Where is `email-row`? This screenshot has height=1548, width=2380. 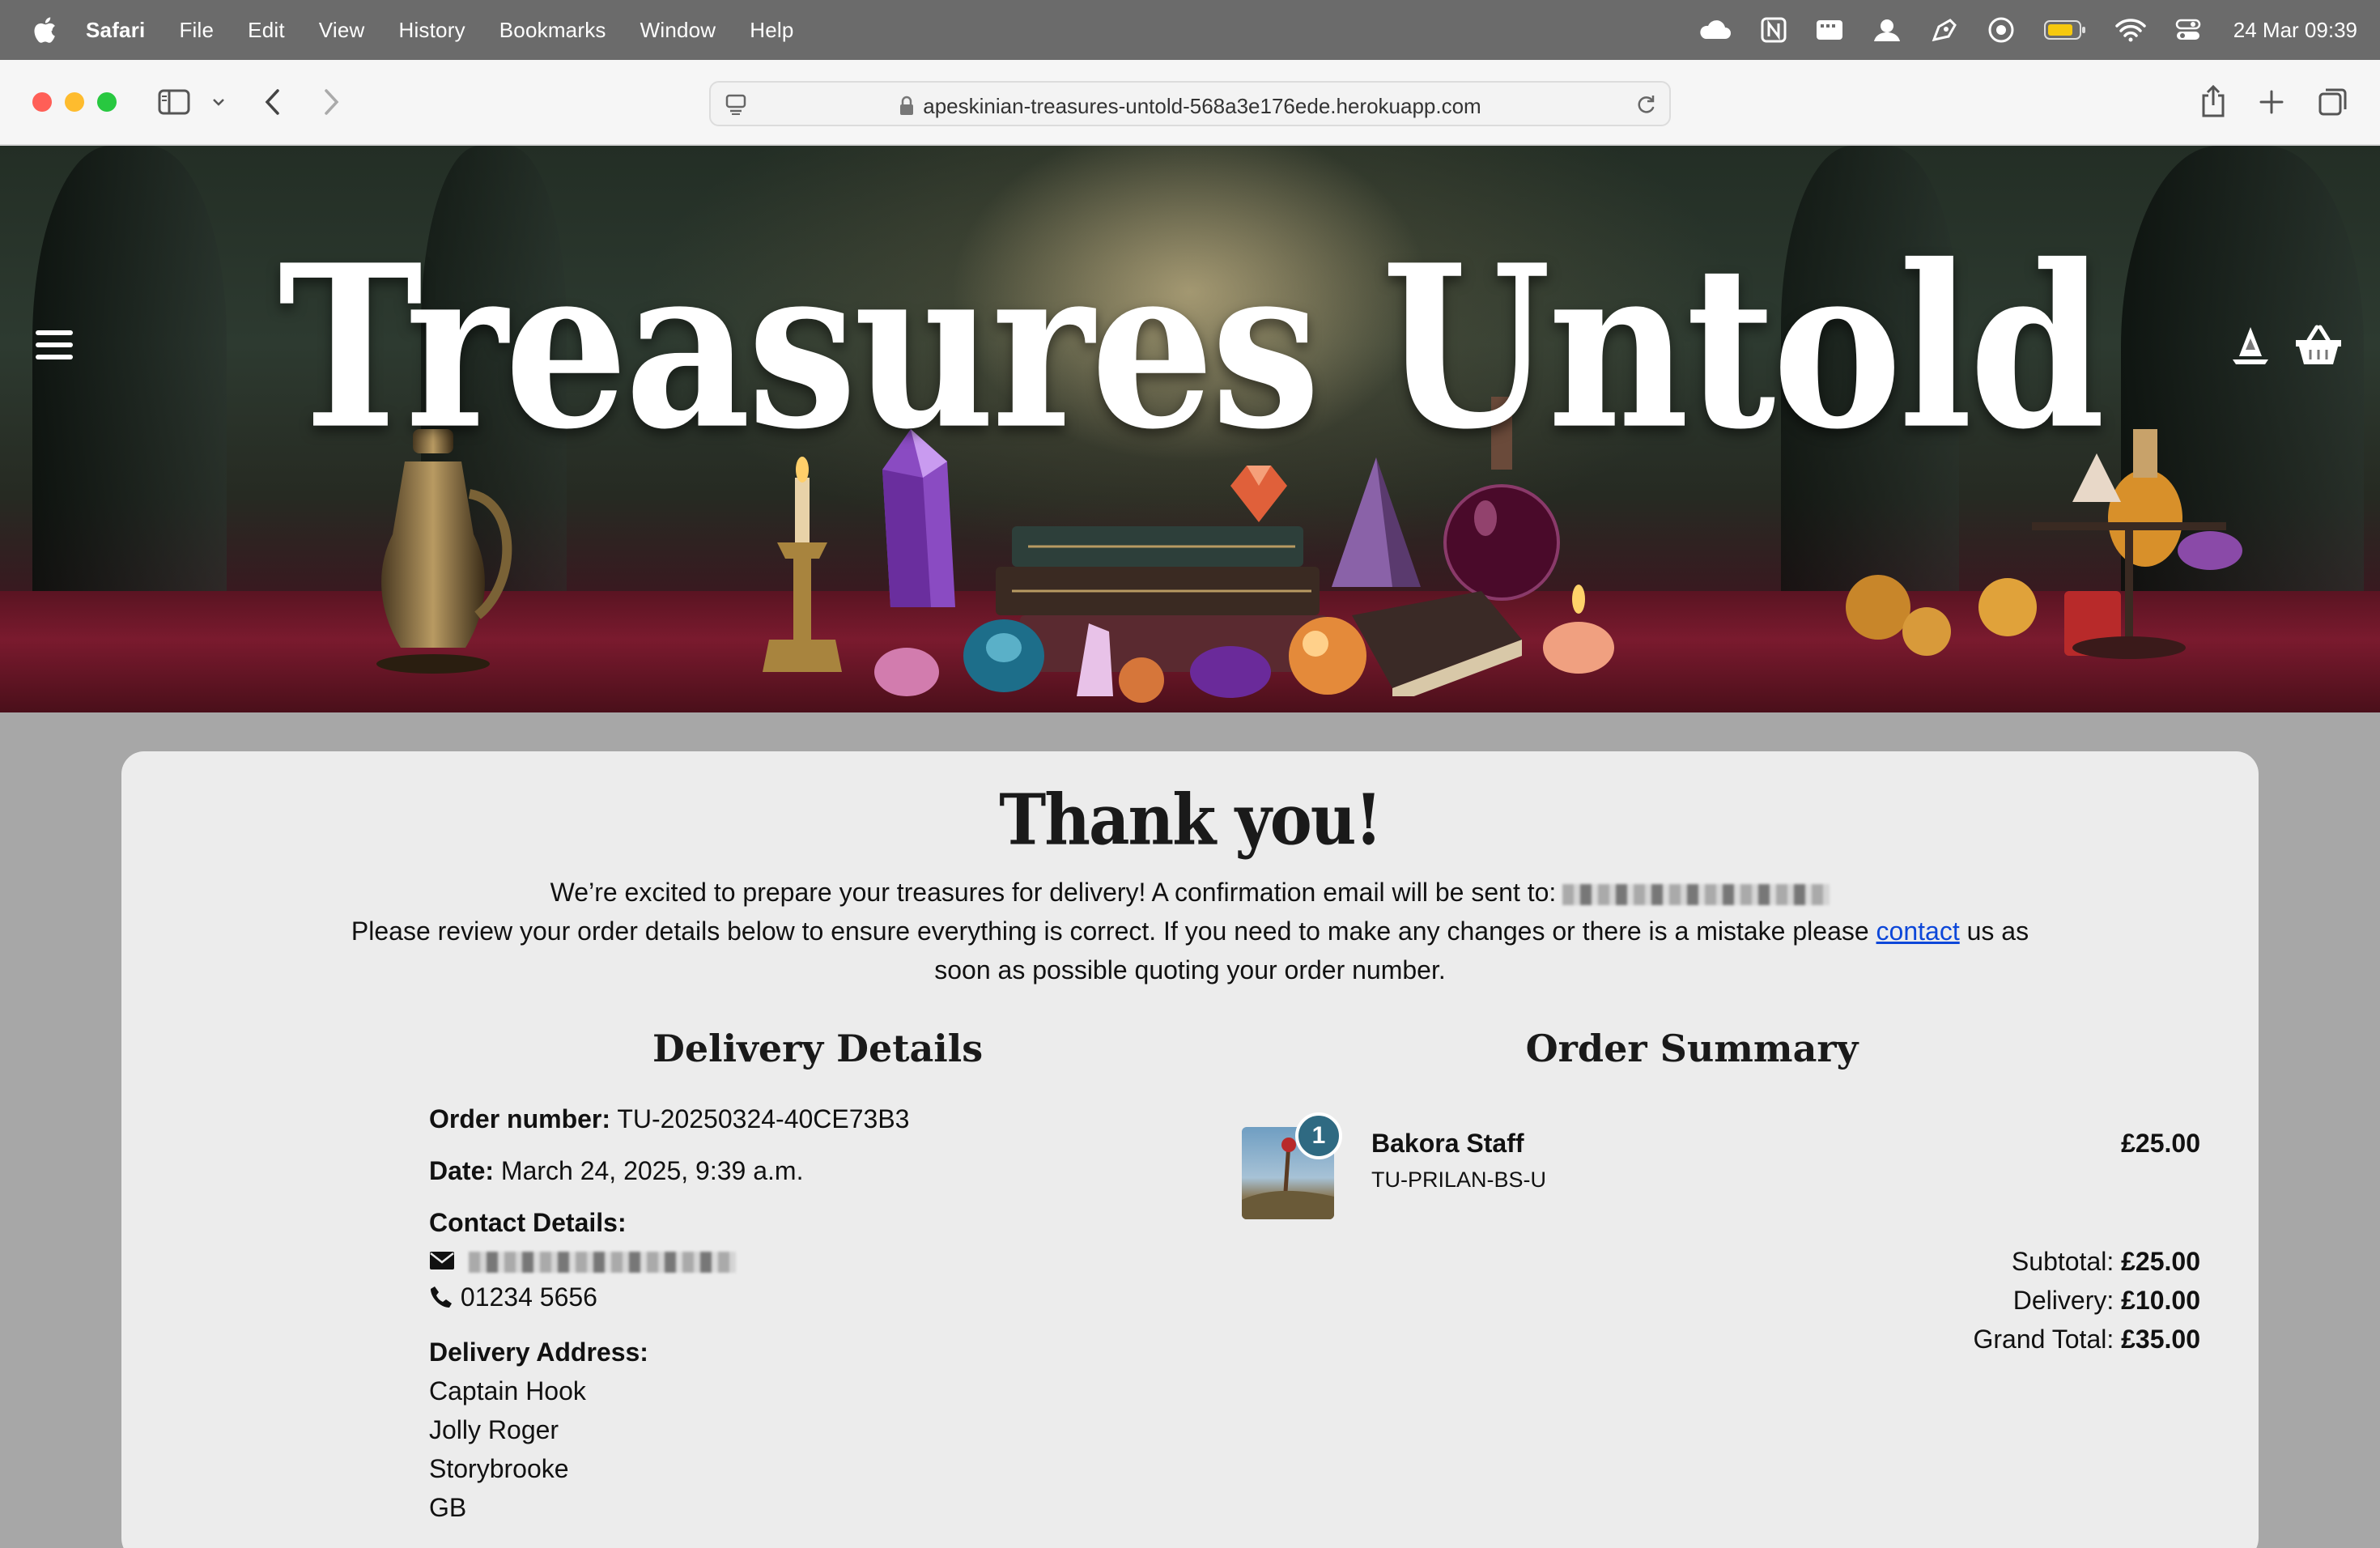
email-row is located at coordinates (582, 1260).